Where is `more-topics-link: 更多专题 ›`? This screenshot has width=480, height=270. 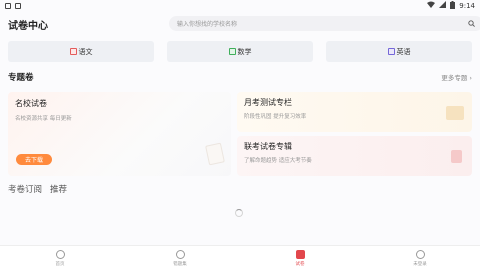 more-topics-link: 更多专题 › is located at coordinates (456, 77).